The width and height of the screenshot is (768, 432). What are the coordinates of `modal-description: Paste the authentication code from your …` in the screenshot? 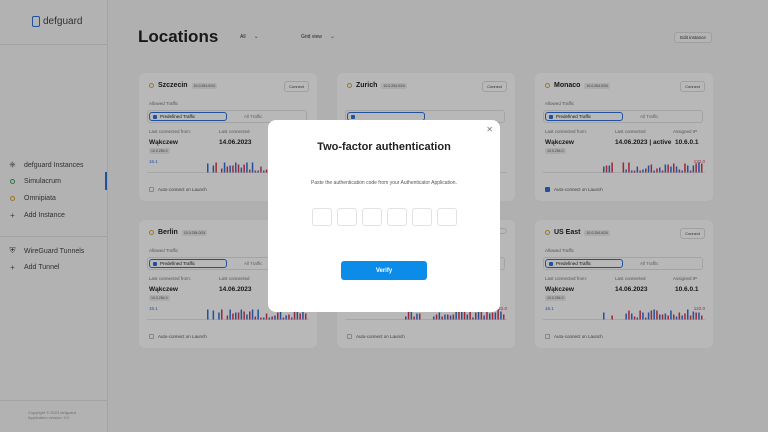 It's located at (384, 183).